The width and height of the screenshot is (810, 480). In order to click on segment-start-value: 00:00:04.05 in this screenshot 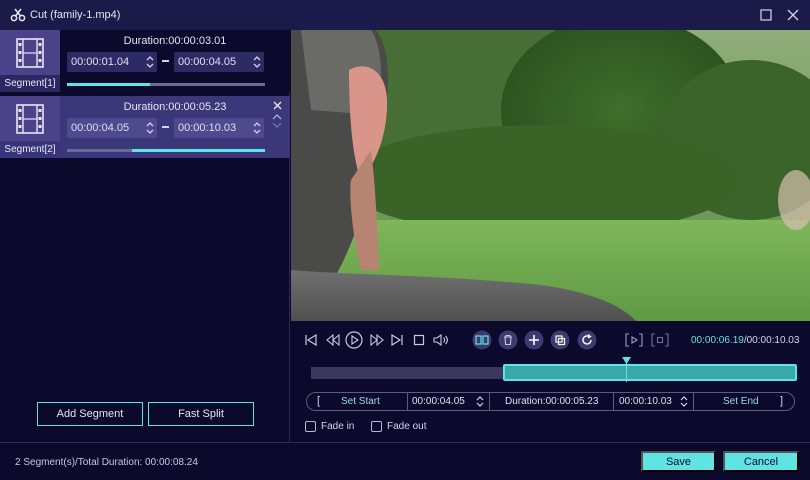, I will do `click(100, 128)`.